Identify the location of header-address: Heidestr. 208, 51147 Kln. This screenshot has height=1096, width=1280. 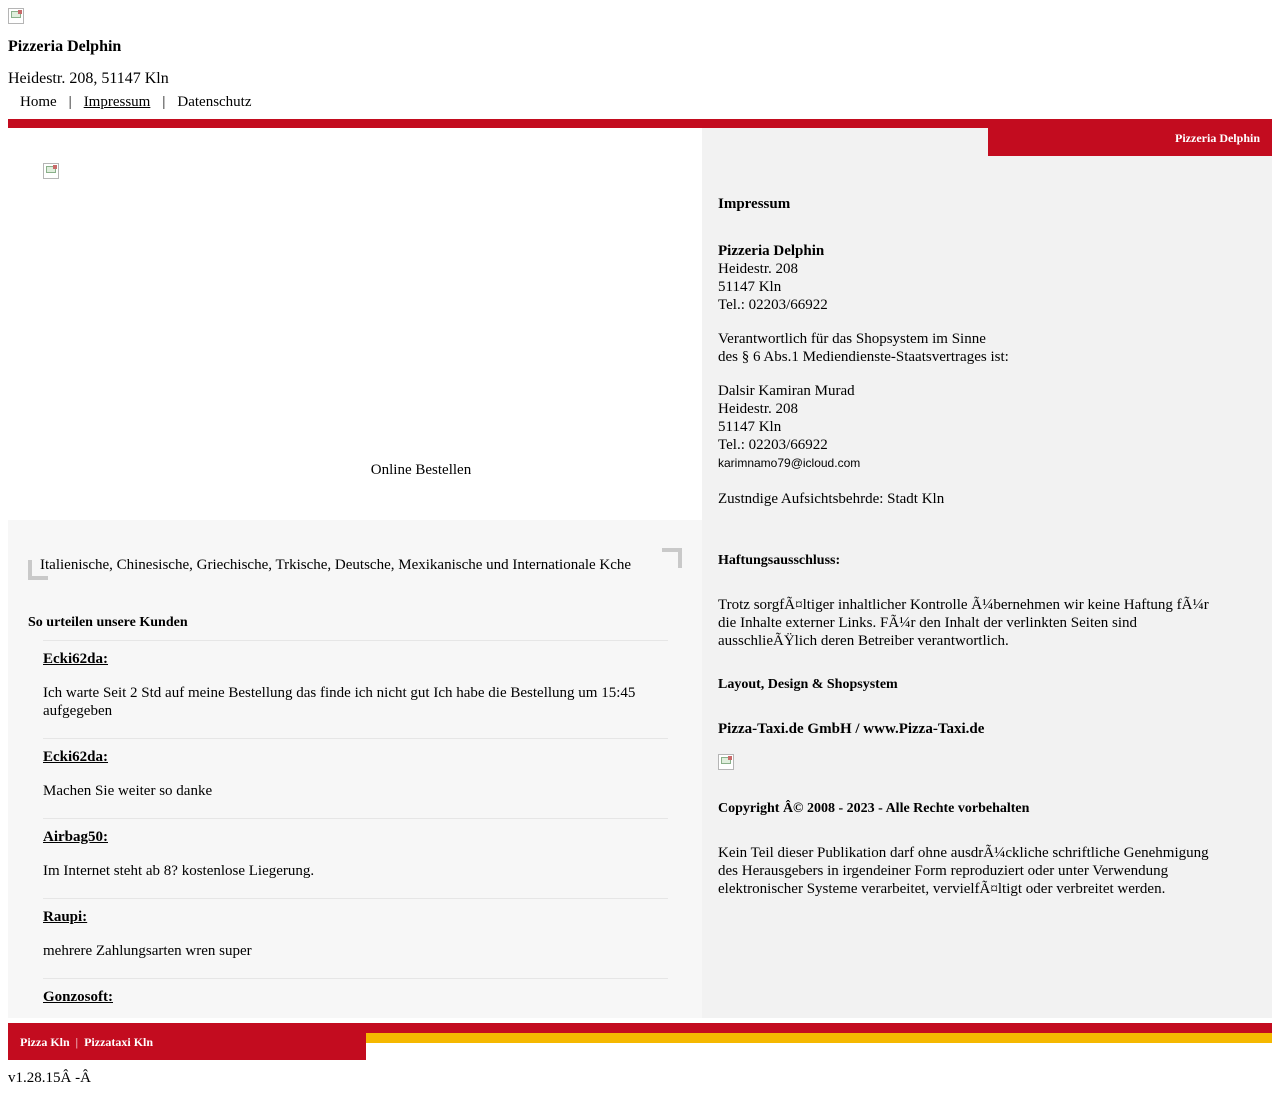
(88, 78).